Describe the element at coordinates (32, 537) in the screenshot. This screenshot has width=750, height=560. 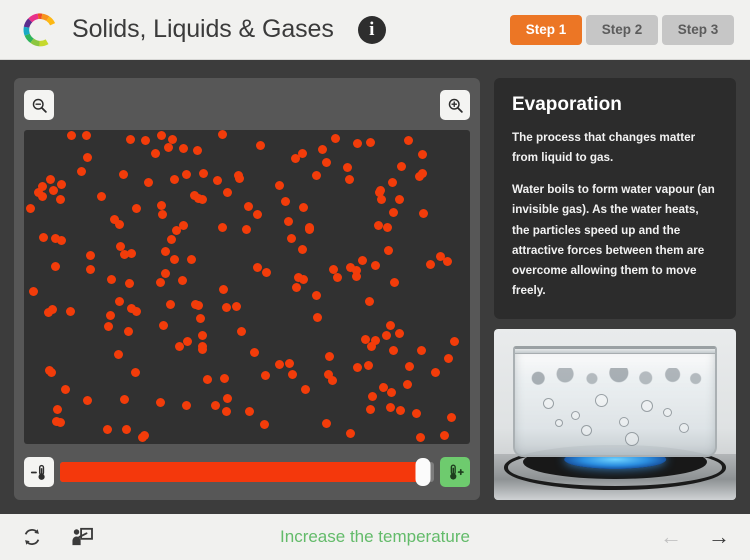
I see `reset-icon` at that location.